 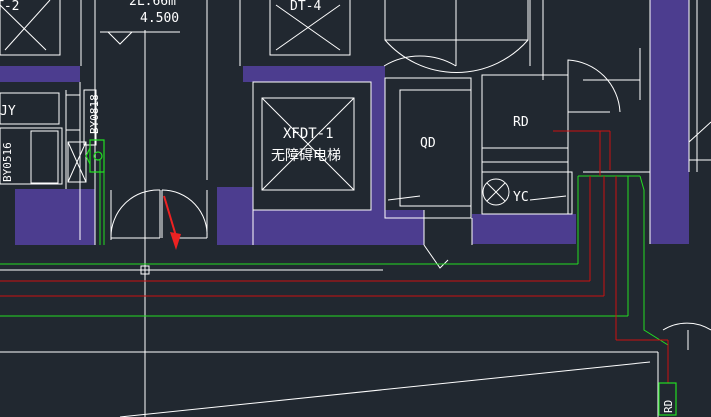 I want to click on label-elevator-name: 无障碍电梯, so click(x=306, y=156).